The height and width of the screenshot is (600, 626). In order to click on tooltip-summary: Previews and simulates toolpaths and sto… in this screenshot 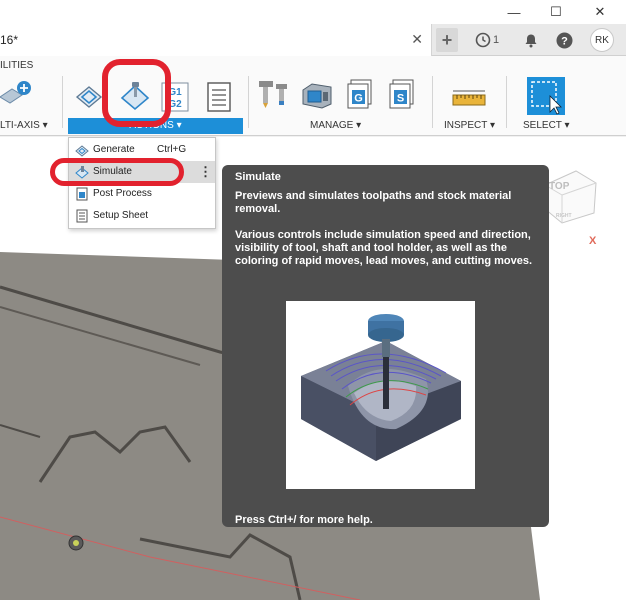, I will do `click(373, 202)`.